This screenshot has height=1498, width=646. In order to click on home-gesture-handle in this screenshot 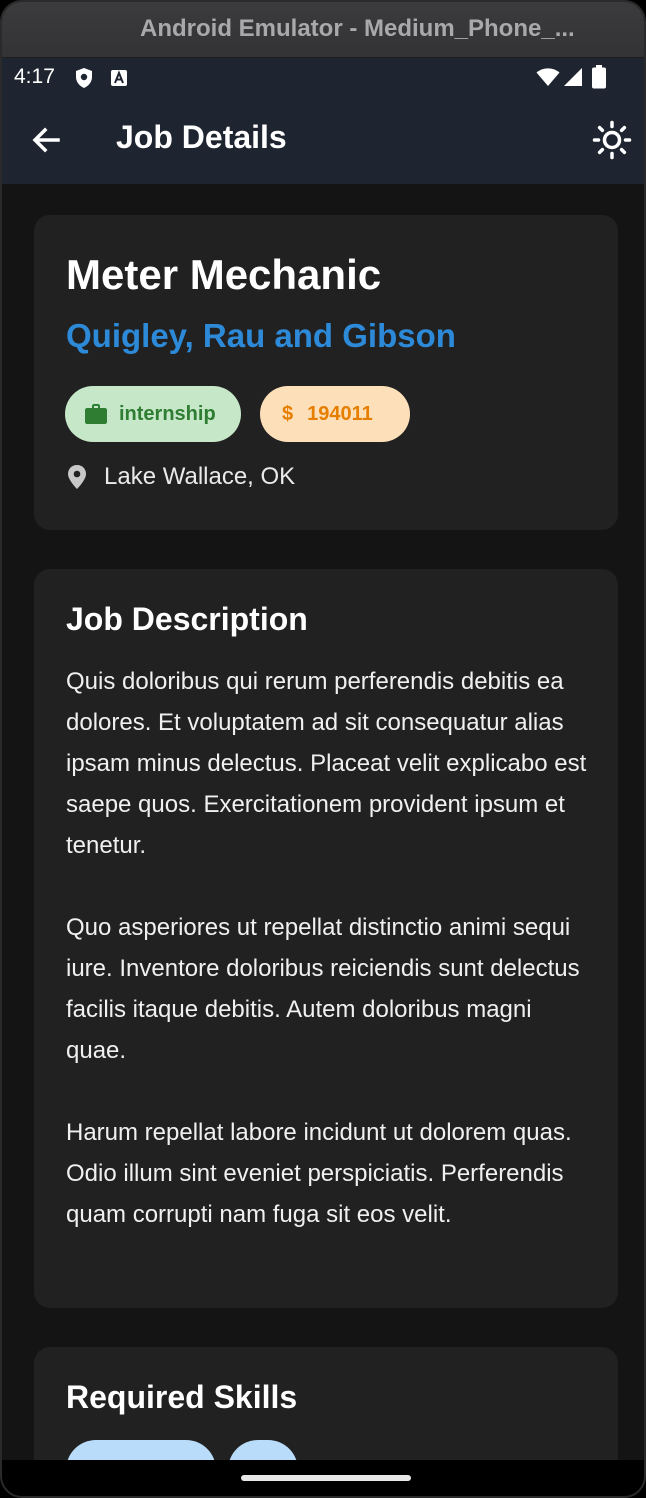, I will do `click(326, 1478)`.